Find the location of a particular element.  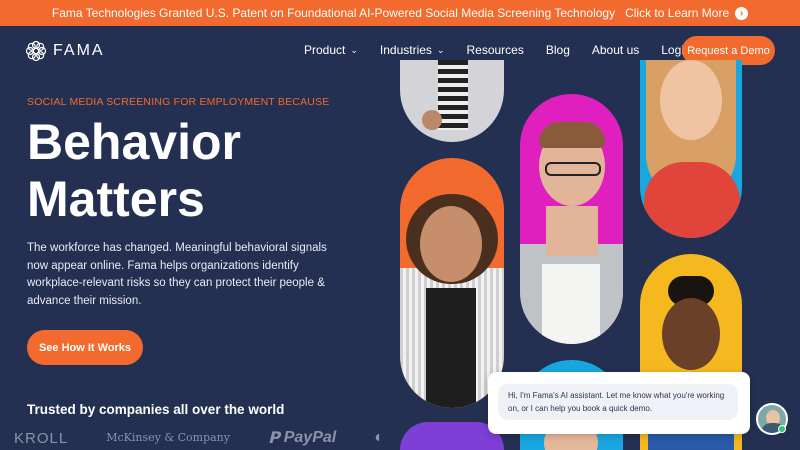

photo-pill-blue-top is located at coordinates (691, 149).